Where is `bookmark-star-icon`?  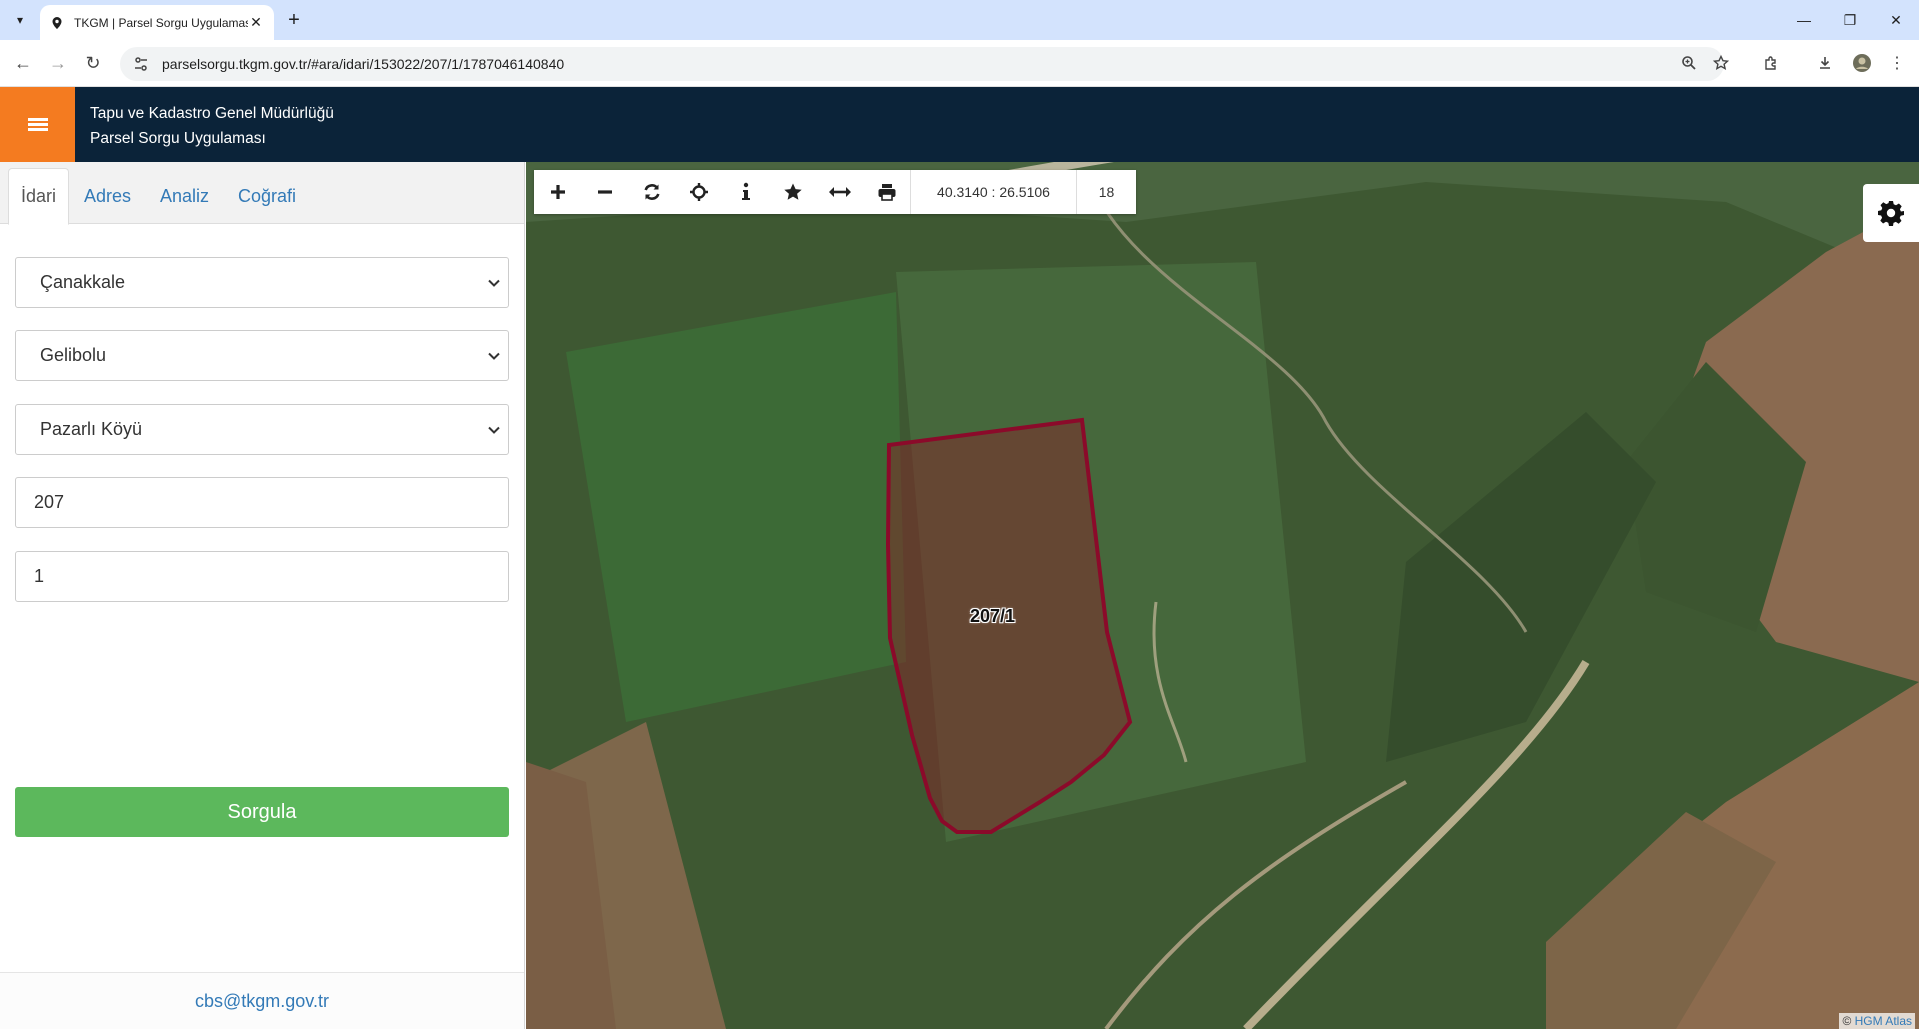
bookmark-star-icon is located at coordinates (1721, 63).